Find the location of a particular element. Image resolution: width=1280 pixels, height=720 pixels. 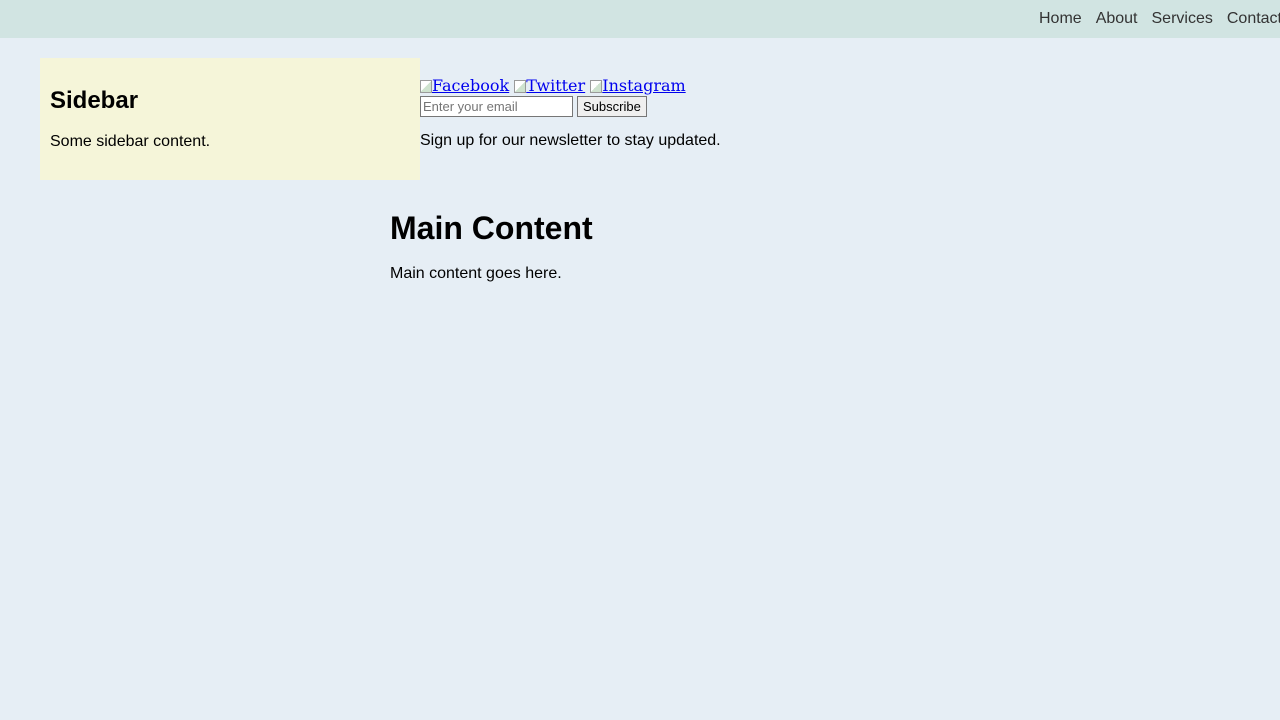

top-header: Home About Services Contact is located at coordinates (640, 19).